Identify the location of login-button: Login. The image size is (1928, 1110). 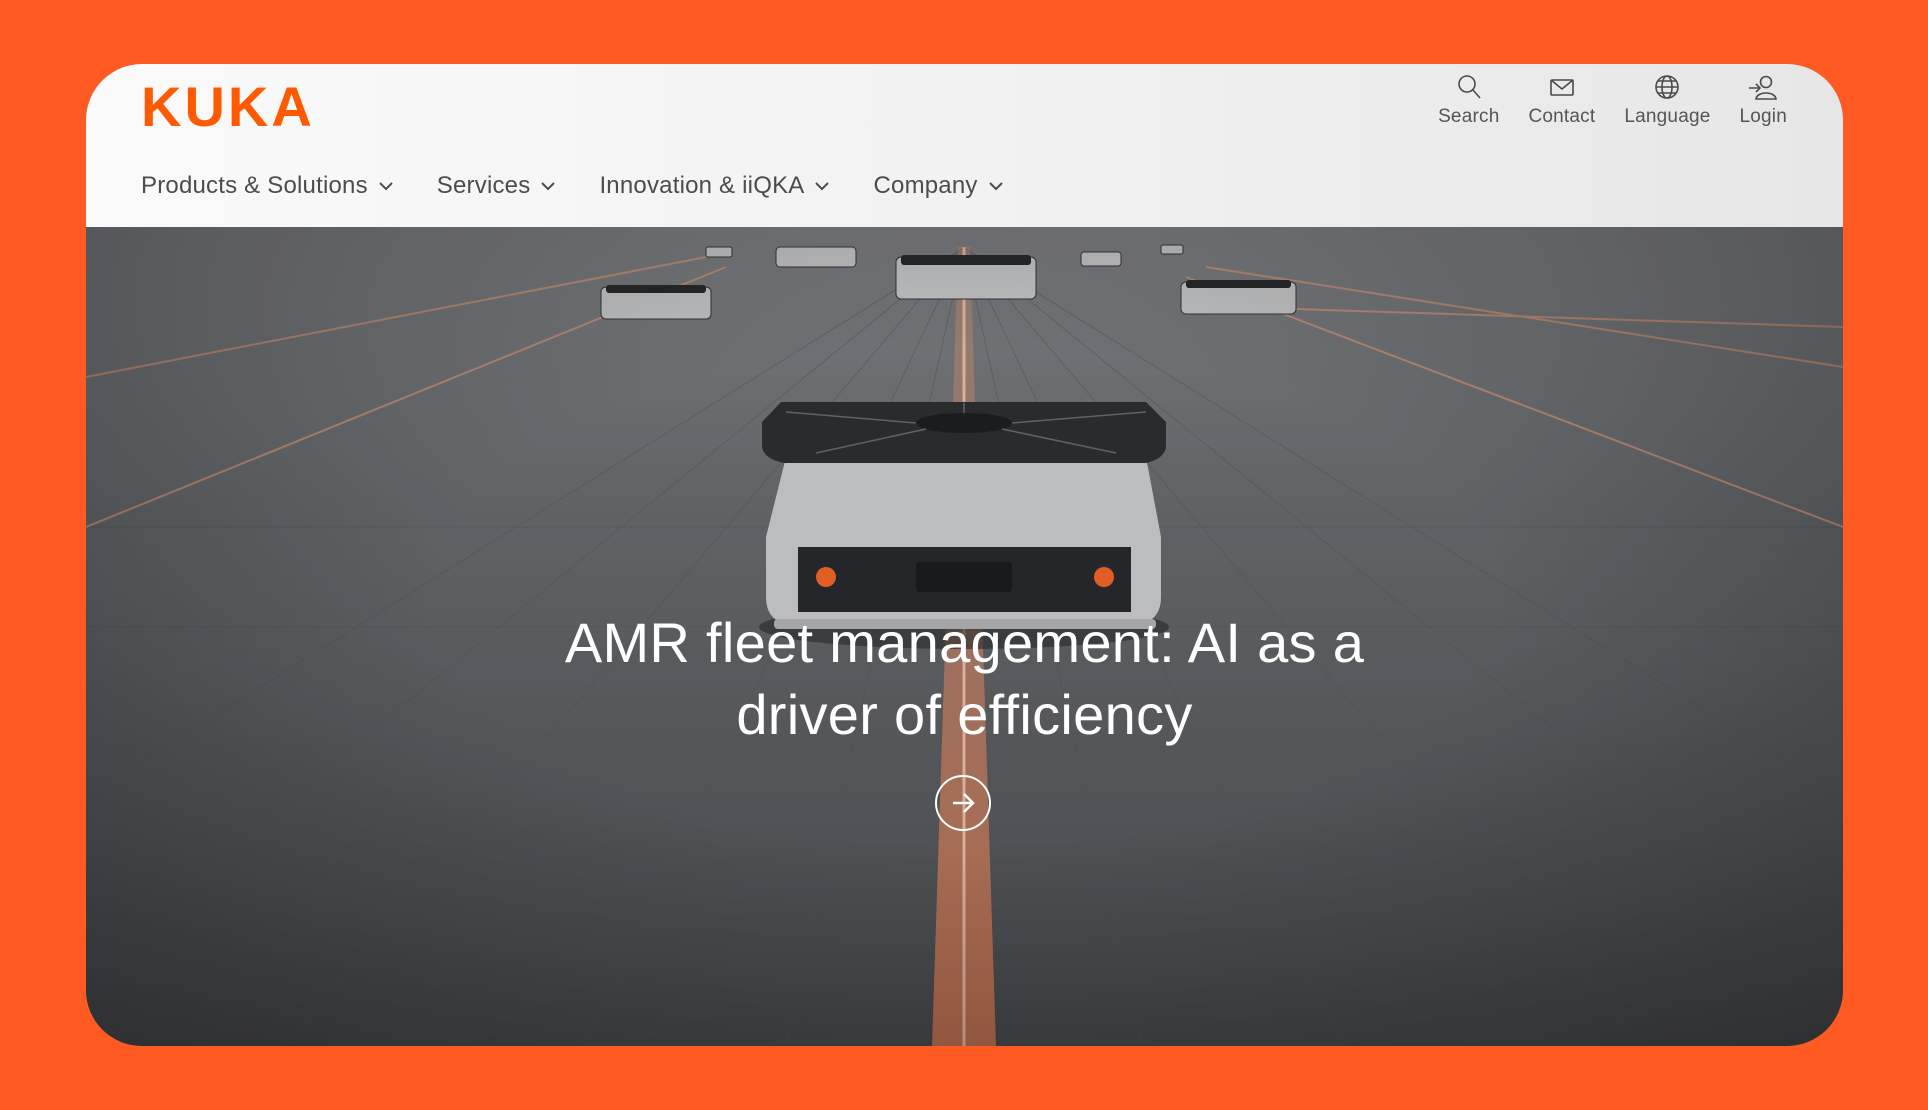
(1764, 100).